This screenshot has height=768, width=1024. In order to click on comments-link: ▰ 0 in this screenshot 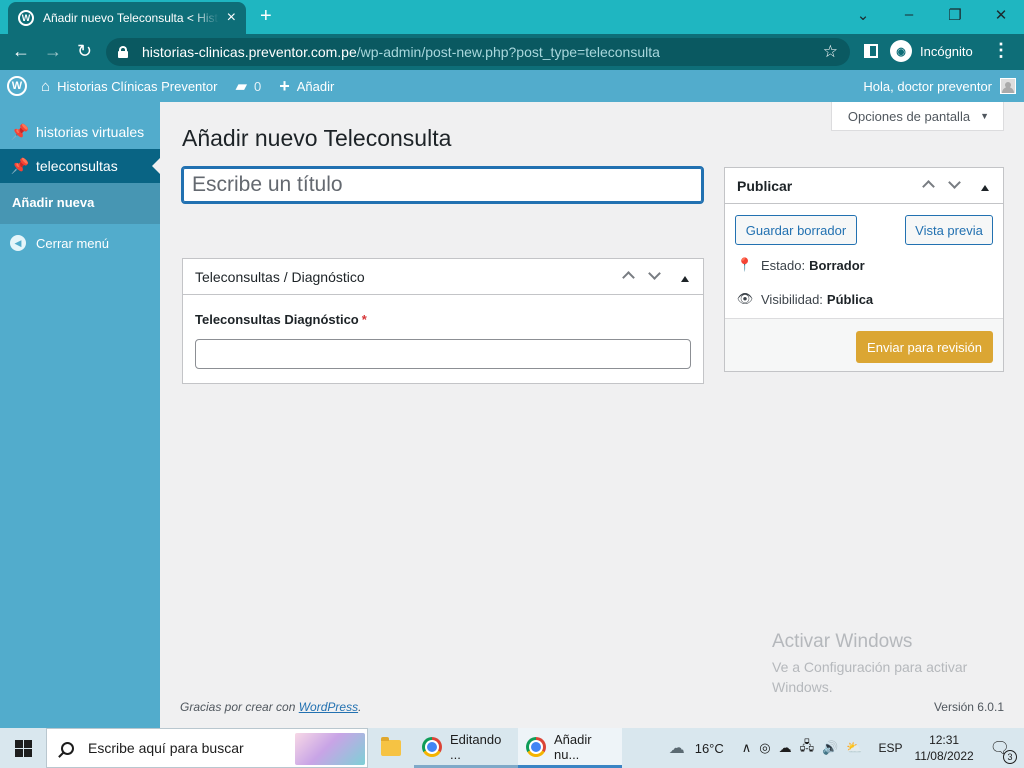, I will do `click(248, 86)`.